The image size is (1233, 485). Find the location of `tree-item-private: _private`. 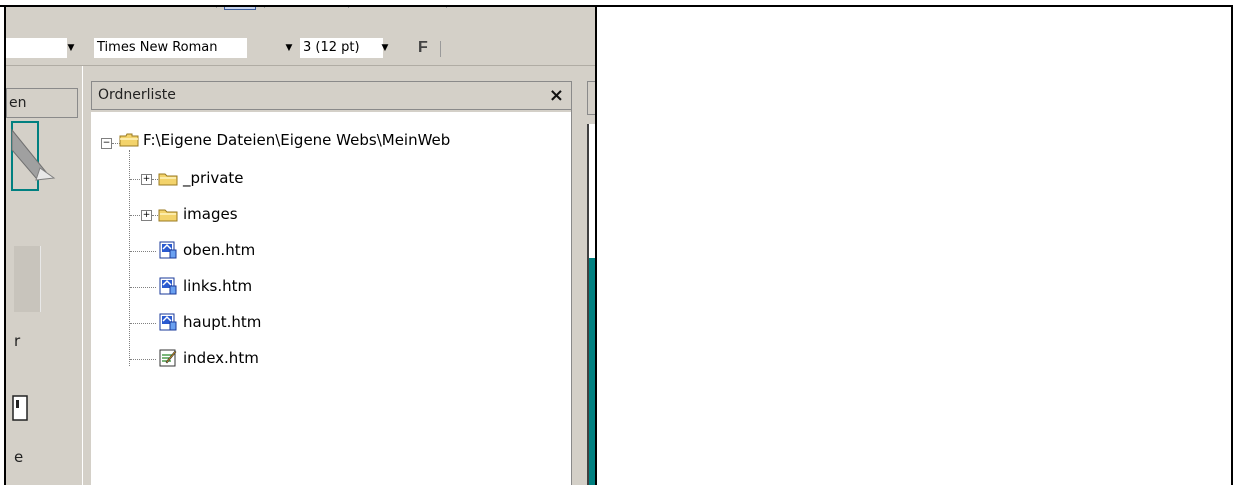

tree-item-private: _private is located at coordinates (213, 178).